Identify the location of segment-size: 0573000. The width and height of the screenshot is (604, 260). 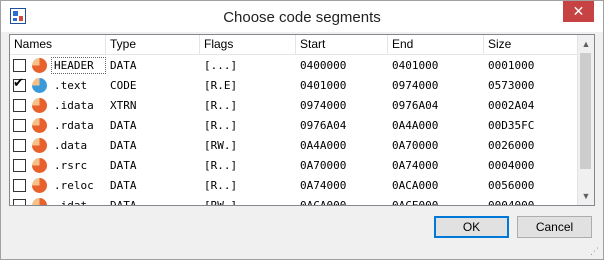
(511, 85).